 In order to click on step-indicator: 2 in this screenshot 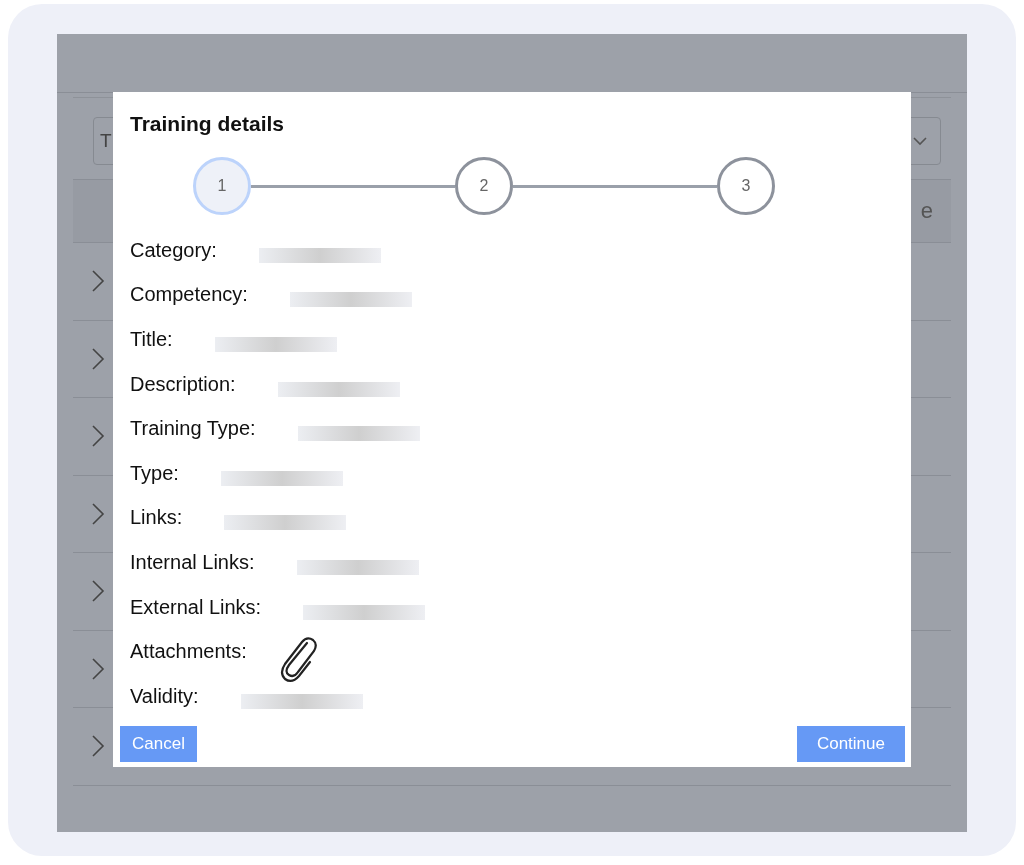, I will do `click(484, 186)`.